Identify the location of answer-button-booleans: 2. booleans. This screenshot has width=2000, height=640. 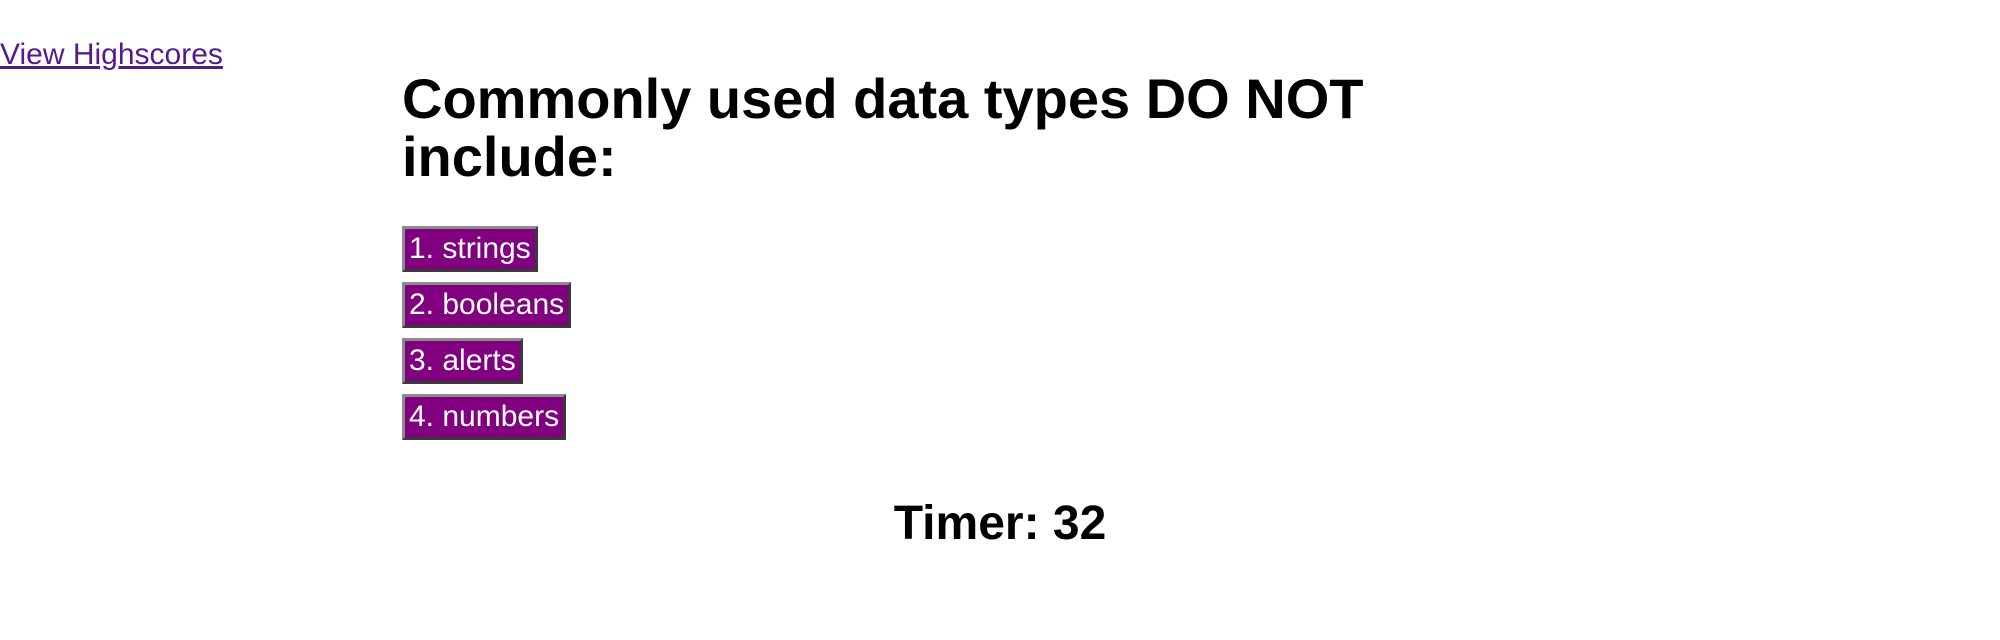
(487, 305).